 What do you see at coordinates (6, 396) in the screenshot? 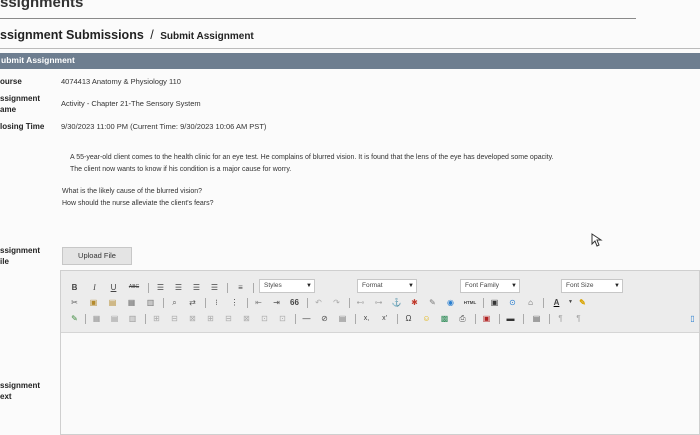
I see `assignment-text-label-2: ext` at bounding box center [6, 396].